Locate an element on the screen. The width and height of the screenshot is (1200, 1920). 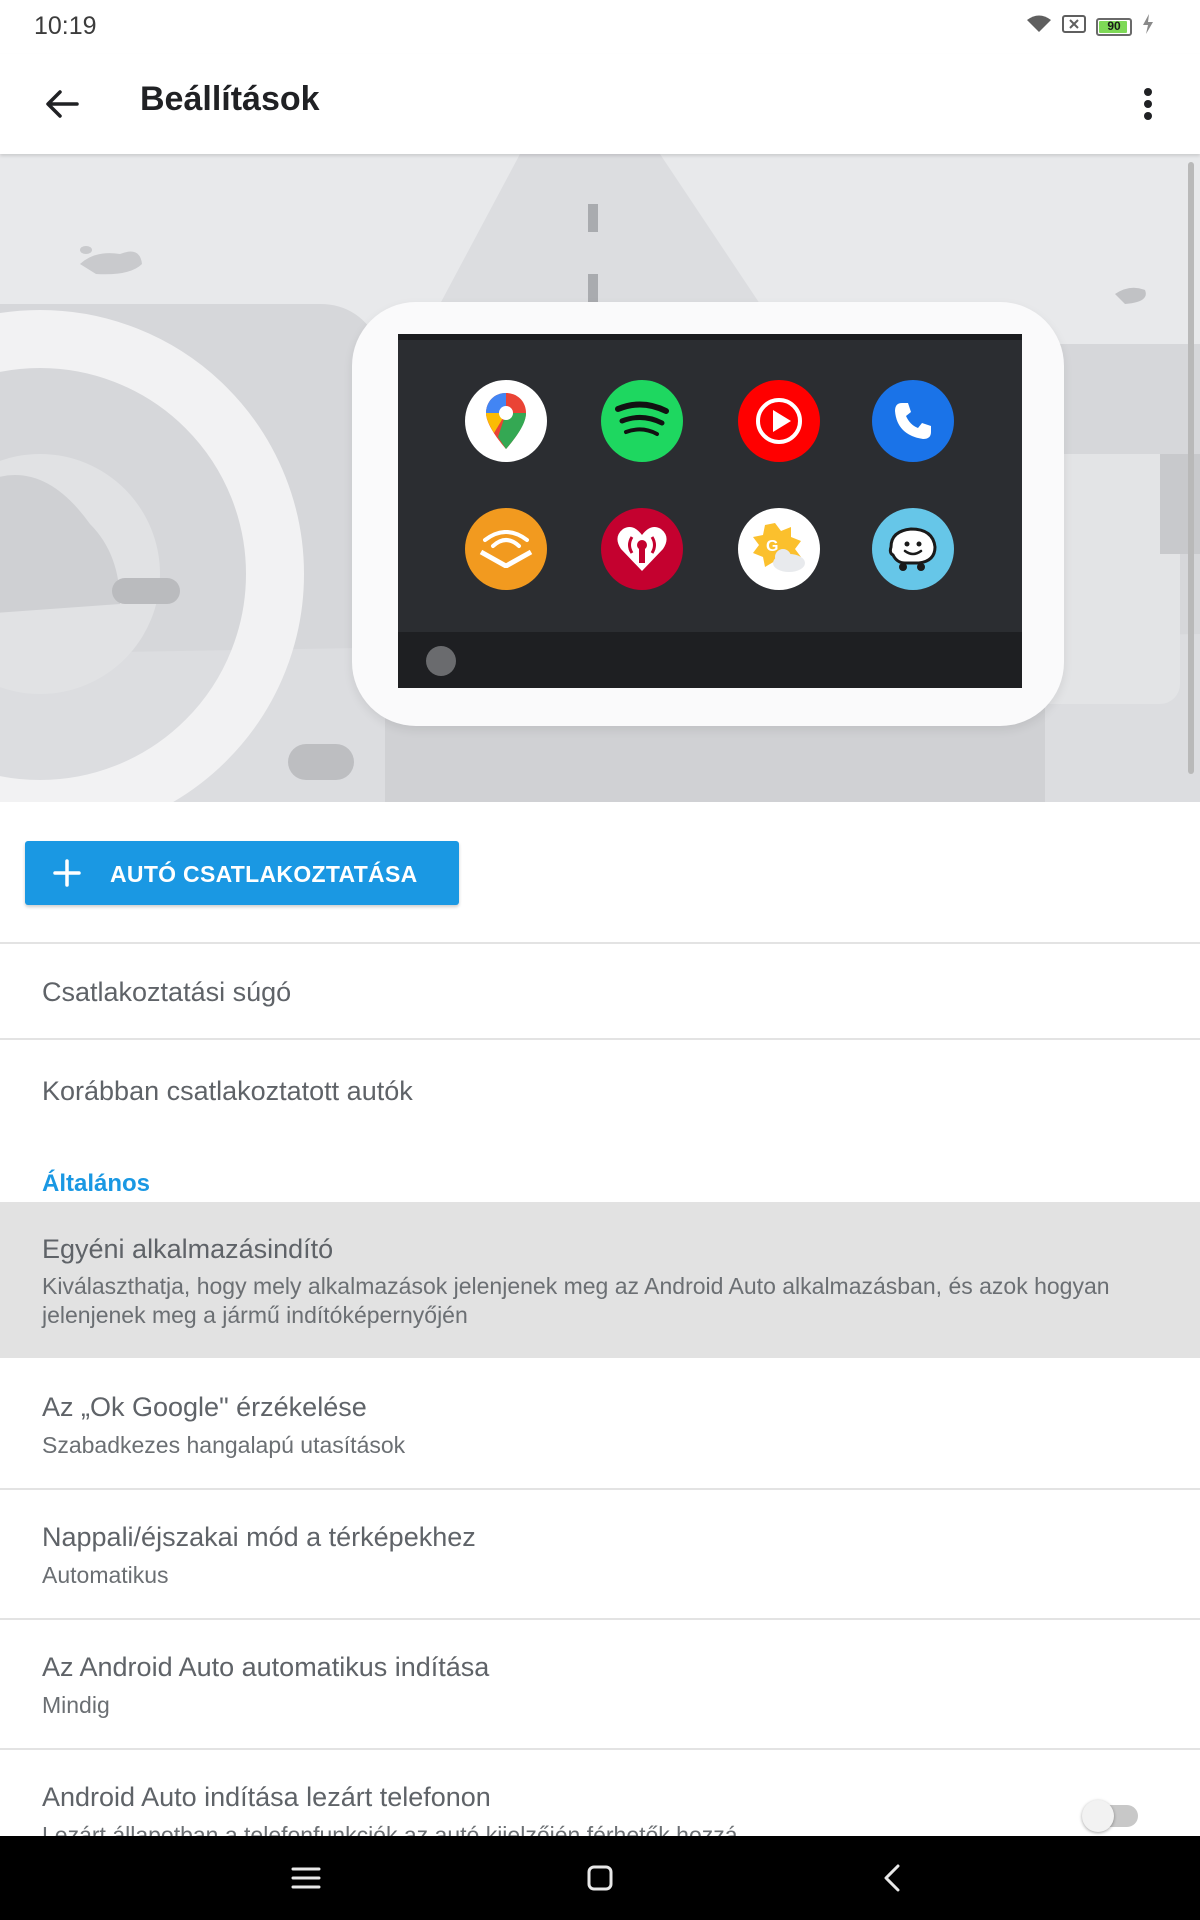
scrollbar is located at coordinates (1191, 468).